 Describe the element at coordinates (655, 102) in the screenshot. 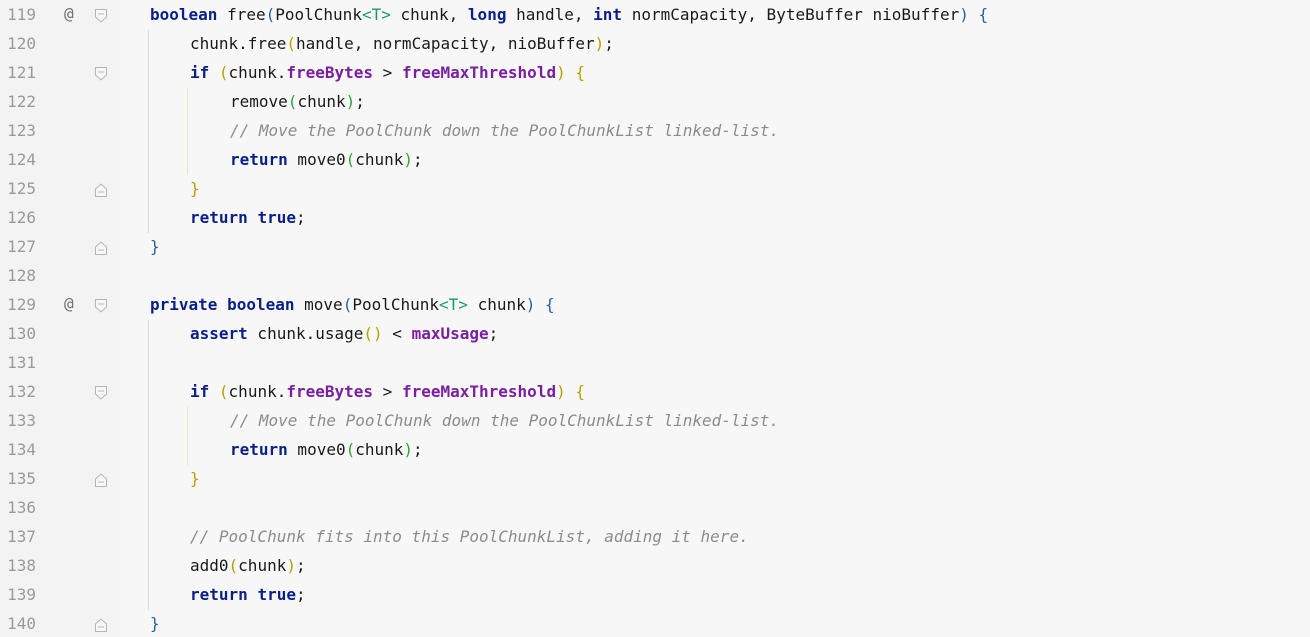

I see `code-line: 122 remove(chunk);` at that location.